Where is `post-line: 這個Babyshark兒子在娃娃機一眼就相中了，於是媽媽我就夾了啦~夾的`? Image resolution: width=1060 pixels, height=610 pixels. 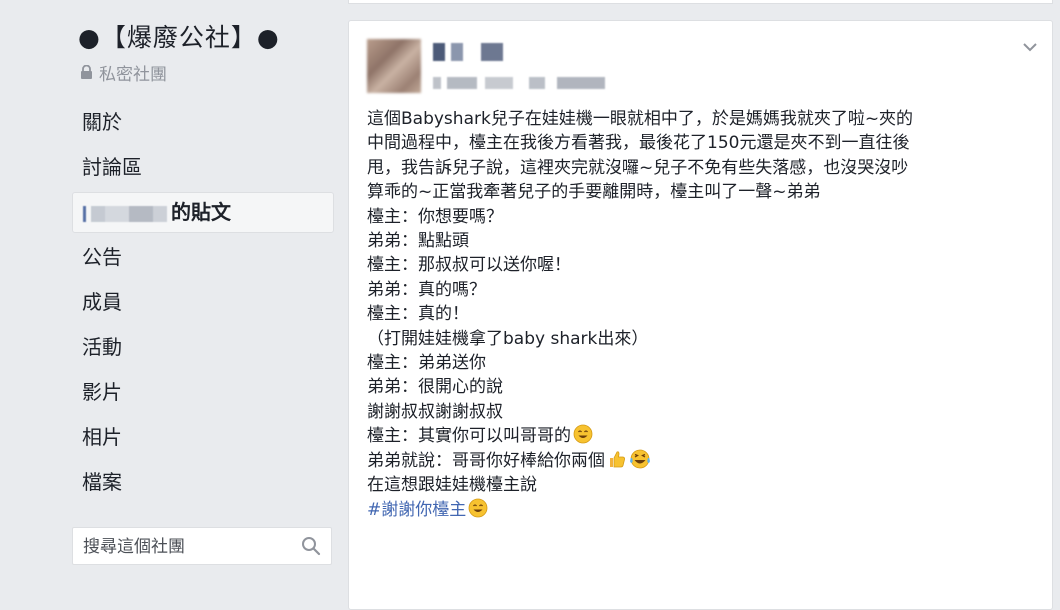 post-line: 這個Babyshark兒子在娃娃機一眼就相中了，於是媽媽我就夾了啦~夾的 is located at coordinates (640, 119).